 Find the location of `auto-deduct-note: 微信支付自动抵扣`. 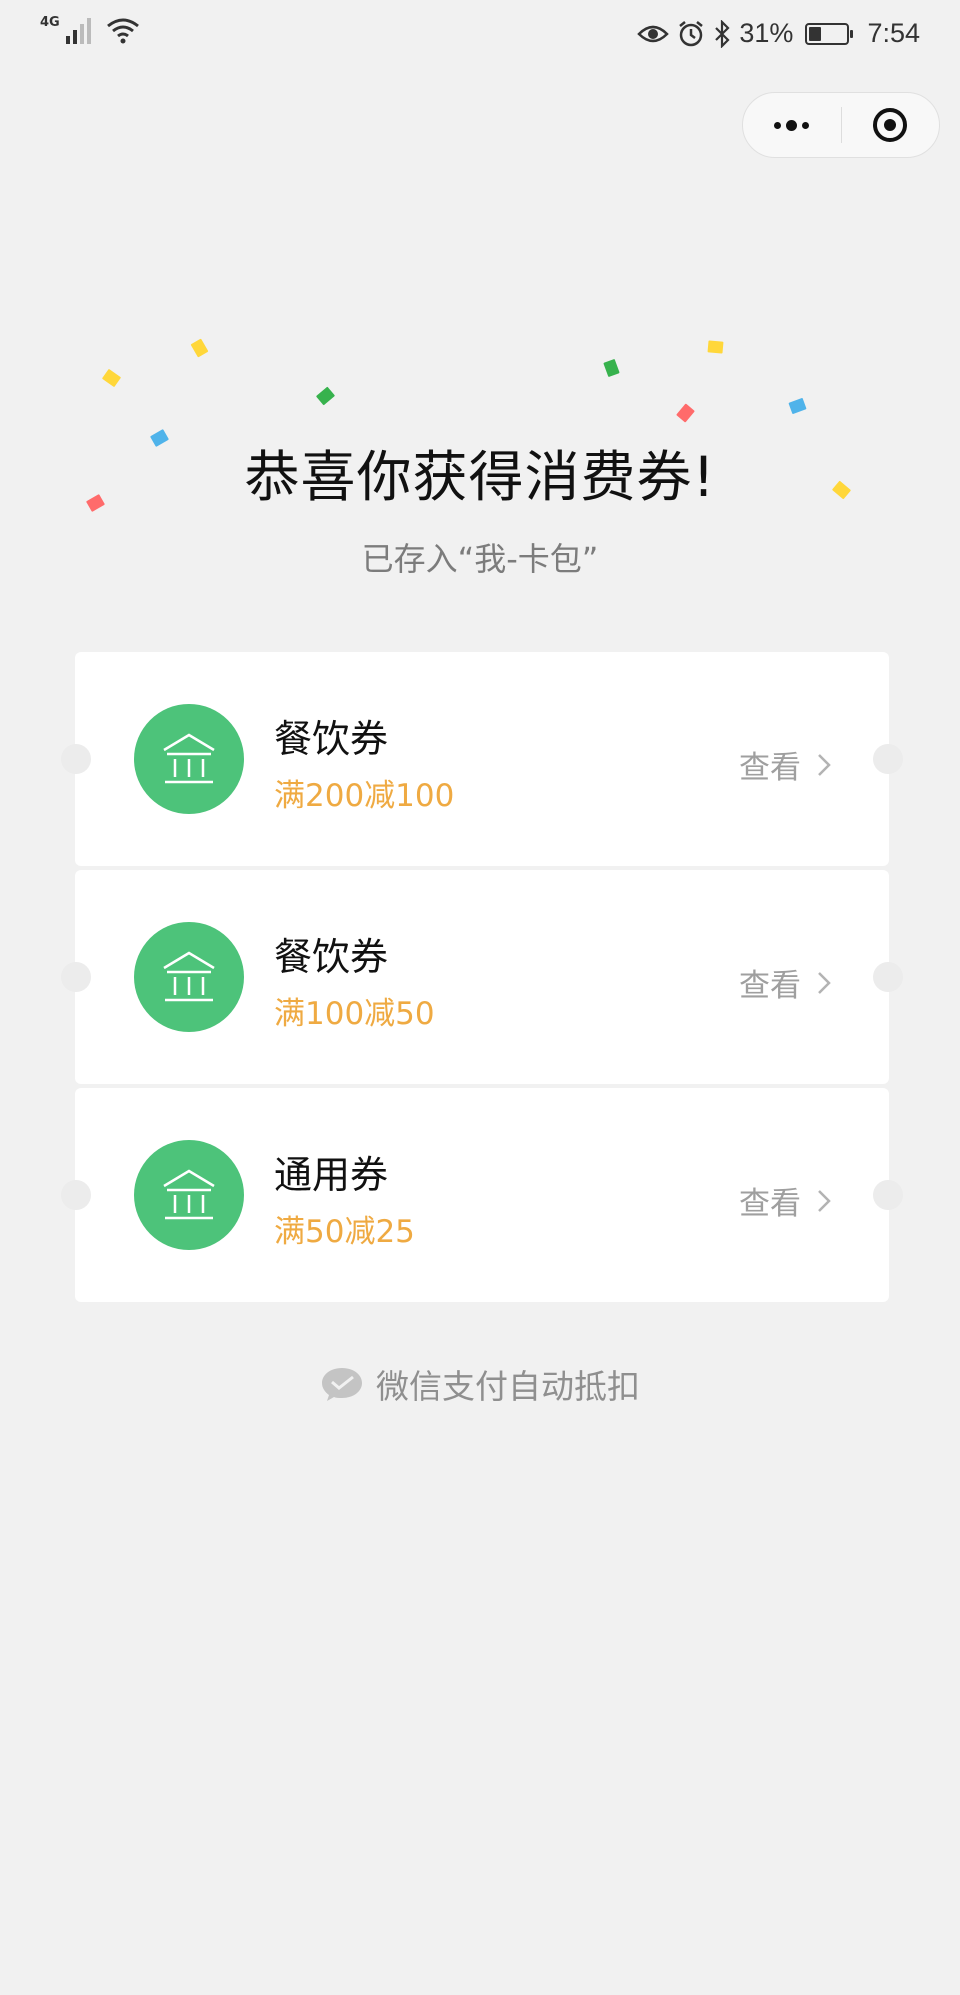

auto-deduct-note: 微信支付自动抵扣 is located at coordinates (480, 1384).